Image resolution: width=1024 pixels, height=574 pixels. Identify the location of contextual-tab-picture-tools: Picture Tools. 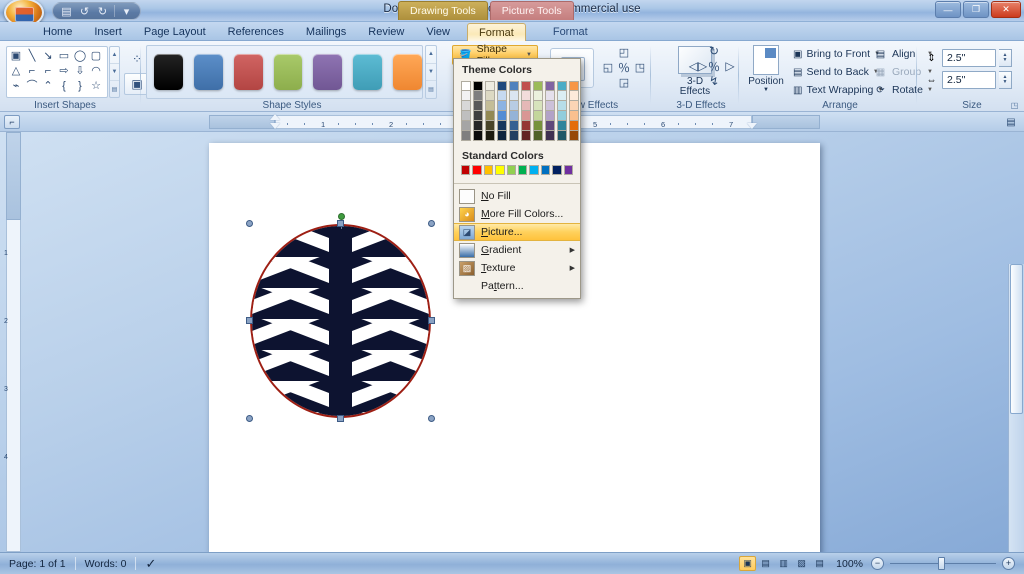
(531, 10).